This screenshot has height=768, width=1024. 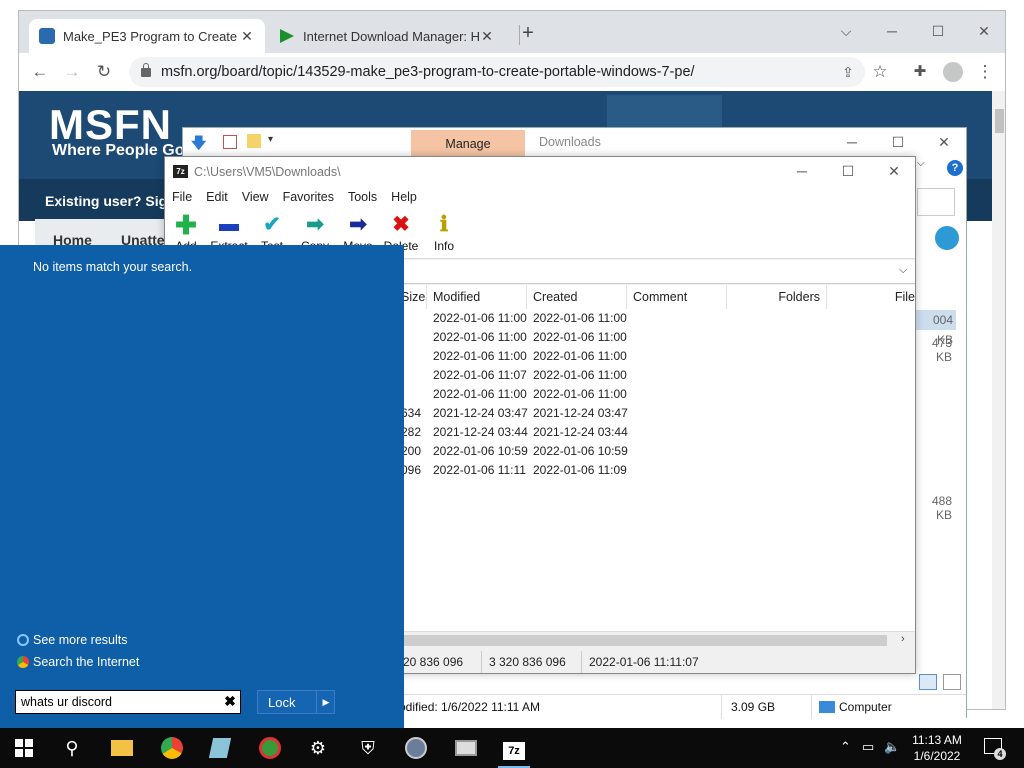 I want to click on settings-gear-icon: ⚙, so click(x=318, y=748).